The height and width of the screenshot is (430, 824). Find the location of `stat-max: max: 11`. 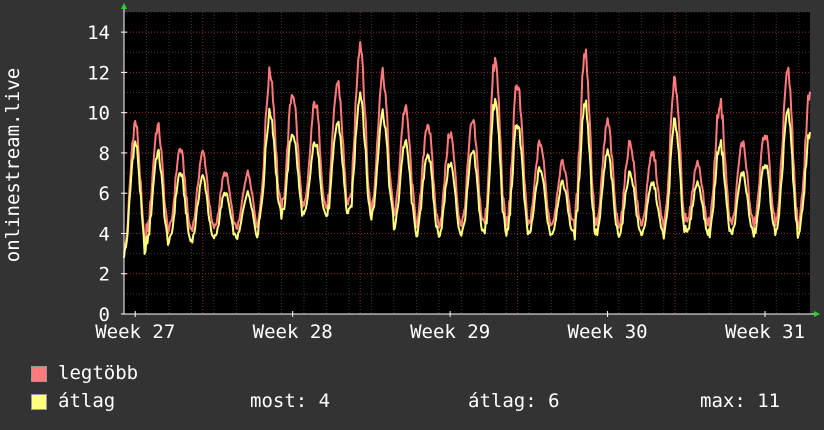

stat-max: max: 11 is located at coordinates (740, 401).